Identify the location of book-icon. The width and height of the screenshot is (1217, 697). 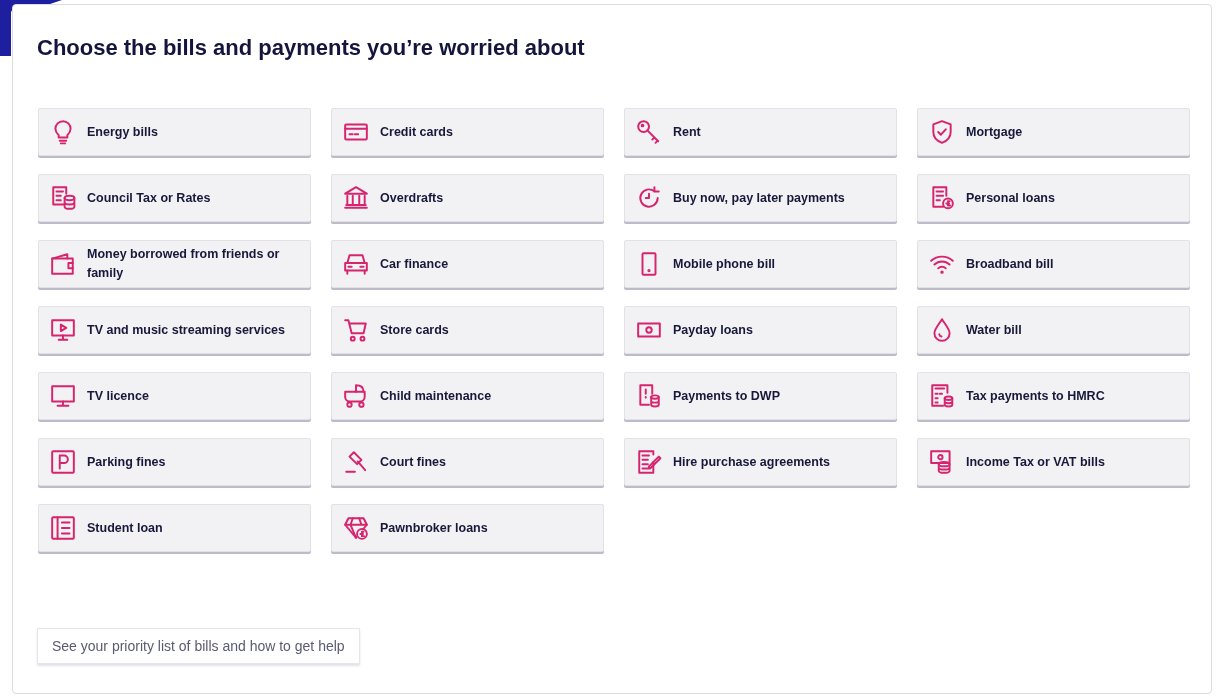
(63, 528).